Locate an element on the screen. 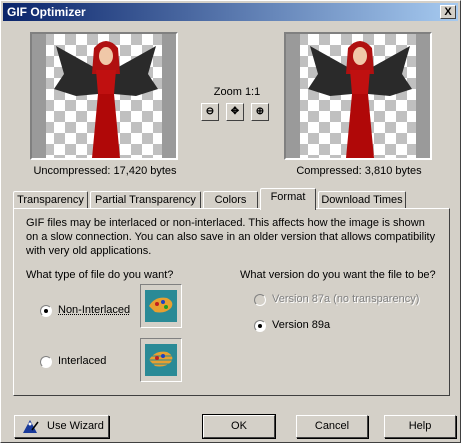 This screenshot has width=461, height=443. original-preview is located at coordinates (104, 96).